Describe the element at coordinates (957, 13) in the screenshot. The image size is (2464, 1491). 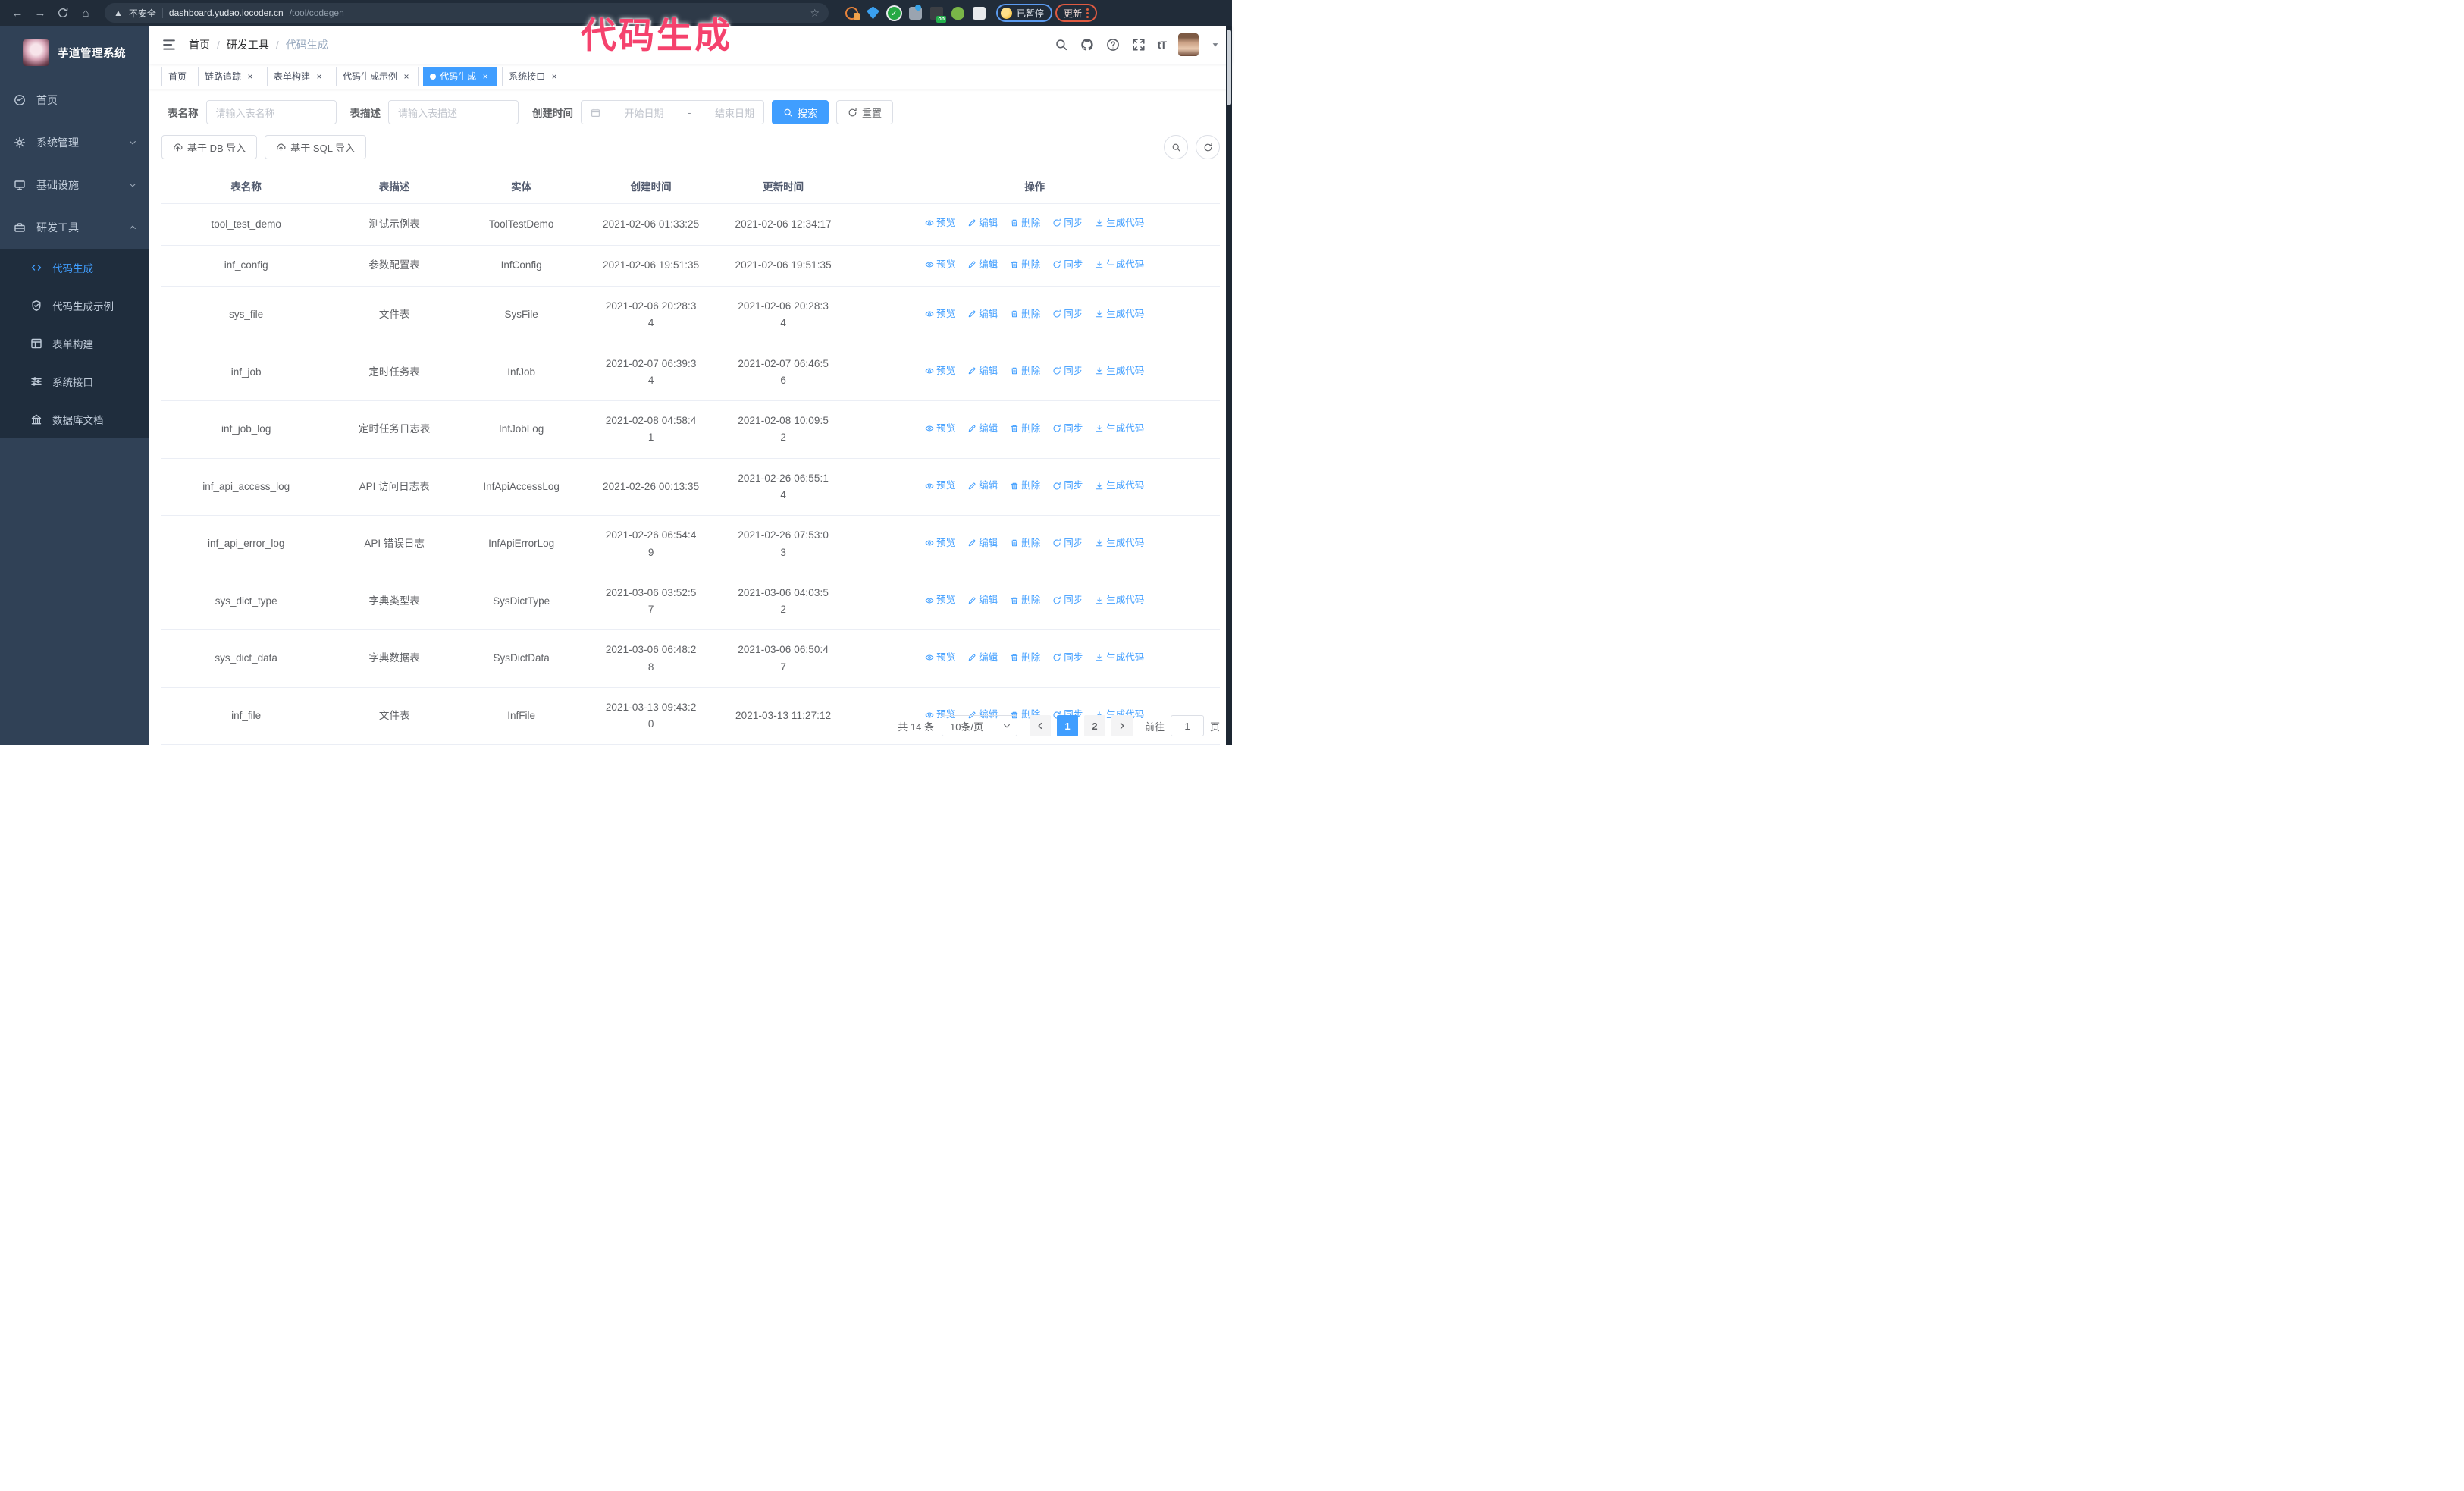
I see `green-round-extension-icon` at that location.